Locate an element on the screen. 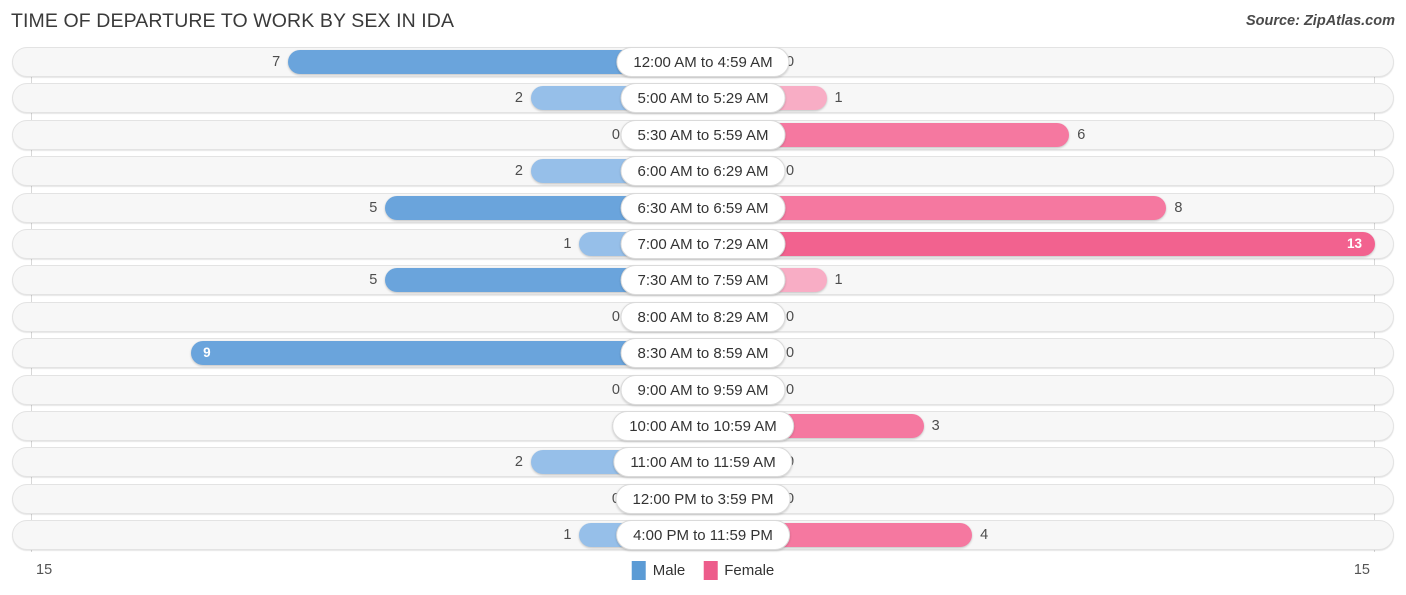  female-value-label: 8 is located at coordinates (1178, 207).